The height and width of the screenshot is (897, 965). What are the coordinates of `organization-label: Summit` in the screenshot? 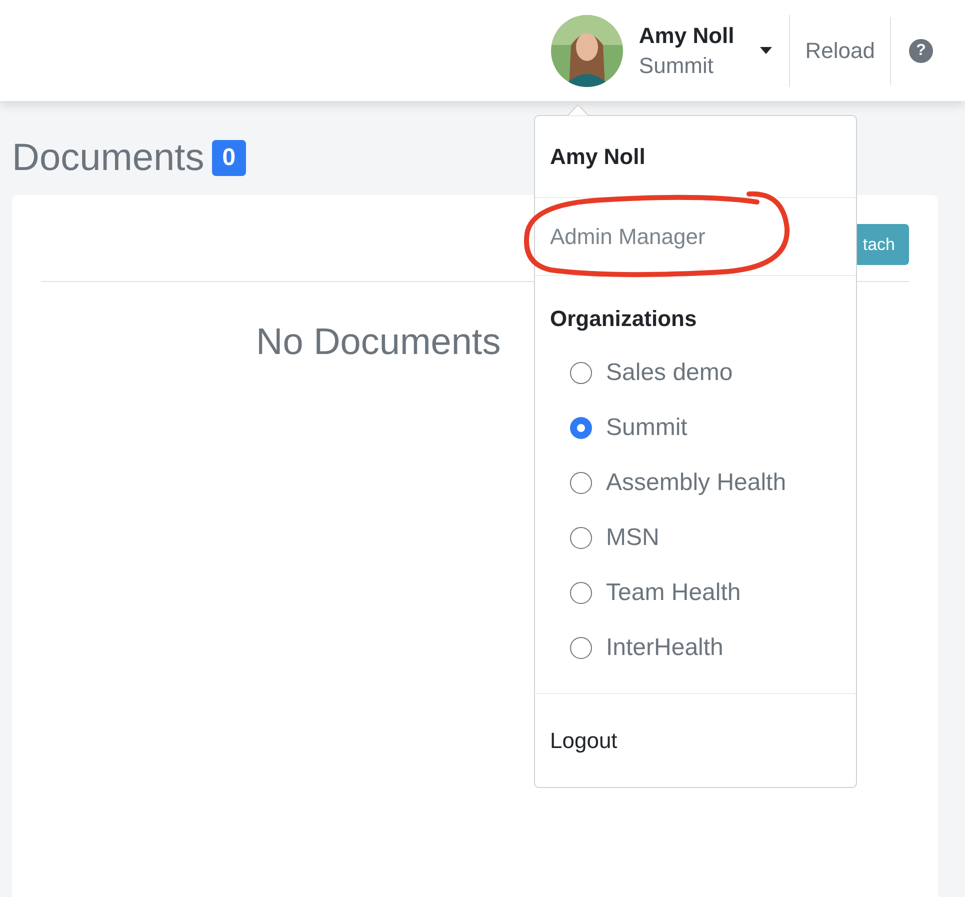 It's located at (647, 427).